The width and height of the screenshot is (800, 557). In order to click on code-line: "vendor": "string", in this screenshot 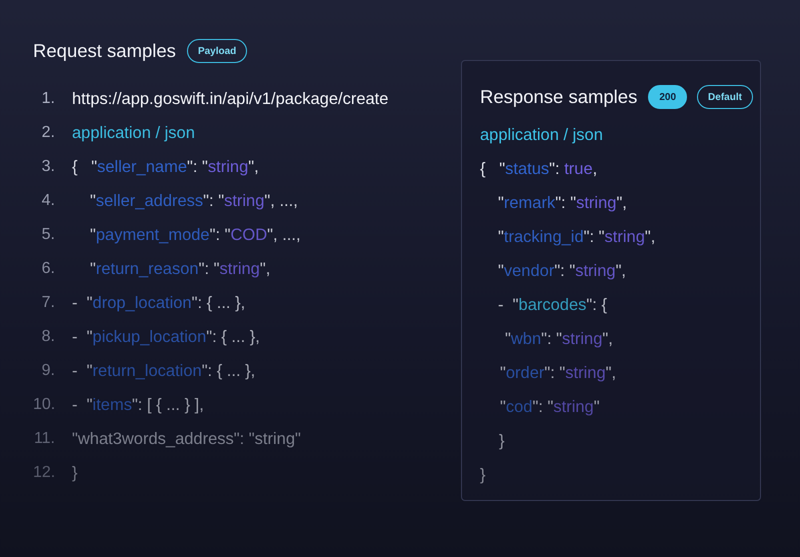, I will do `click(562, 271)`.